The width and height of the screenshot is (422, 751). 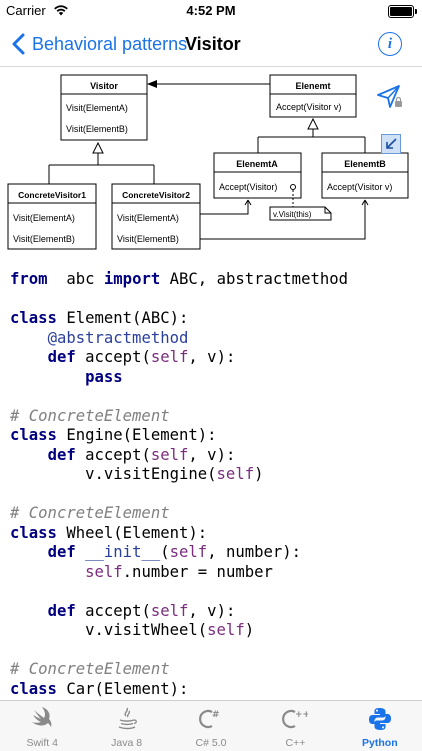 I want to click on code-token: import, so click(x=132, y=279).